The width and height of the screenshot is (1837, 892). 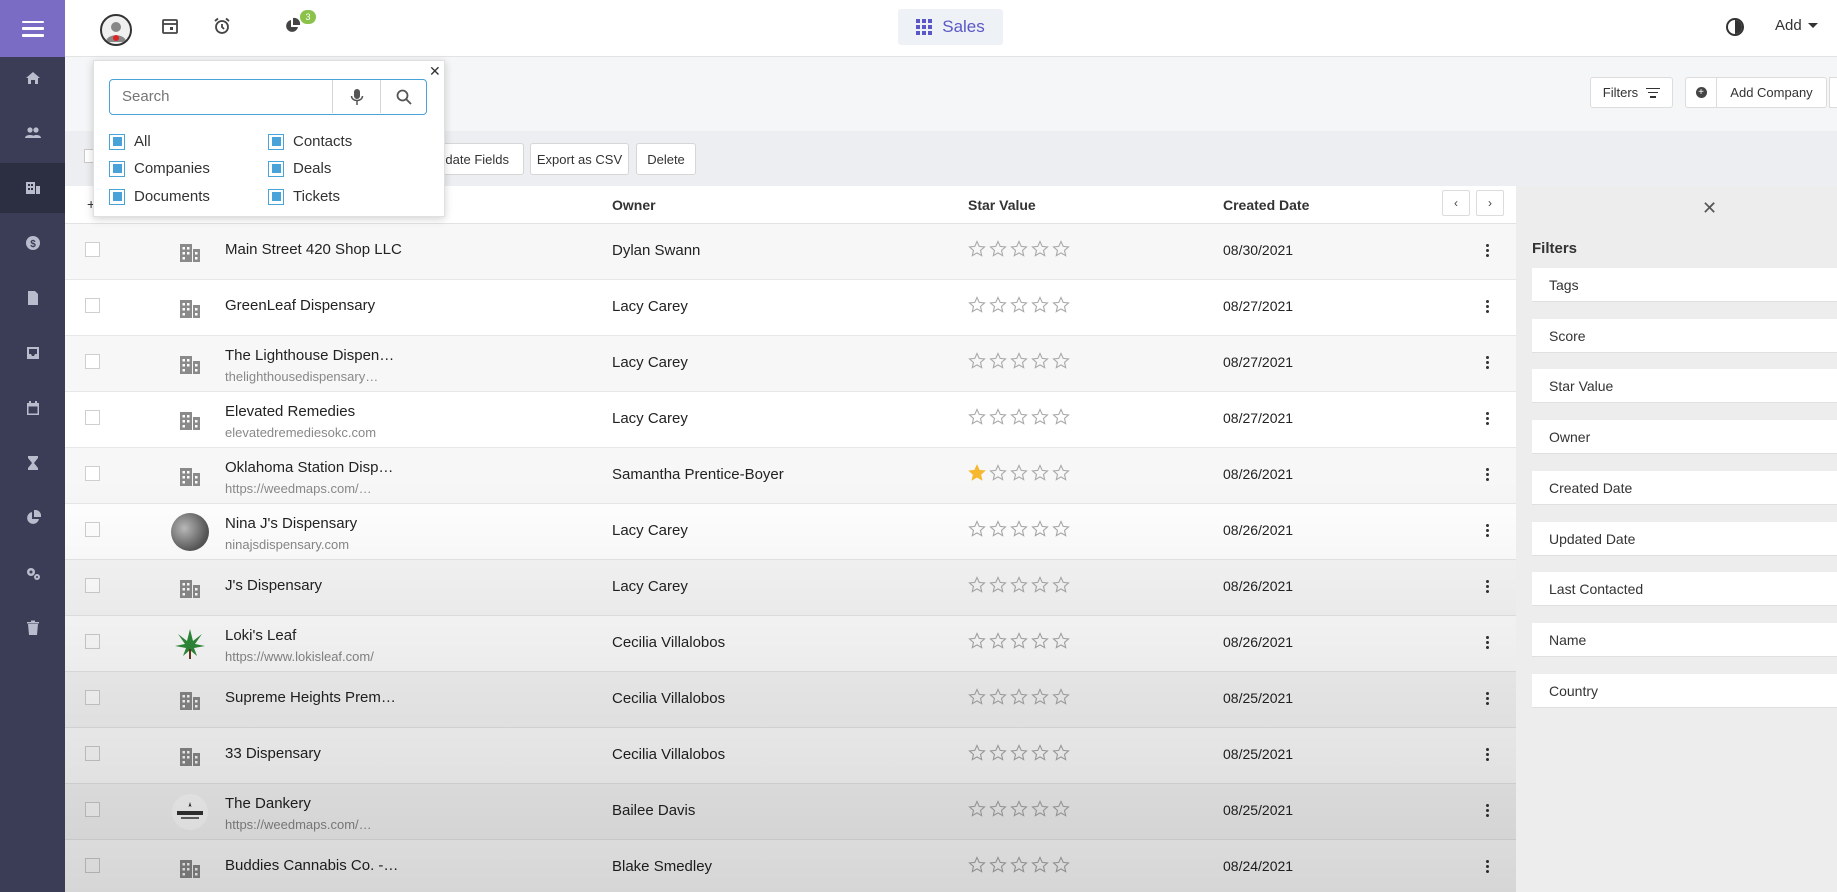 What do you see at coordinates (1796, 25) in the screenshot?
I see `add-dropdown-button: Add` at bounding box center [1796, 25].